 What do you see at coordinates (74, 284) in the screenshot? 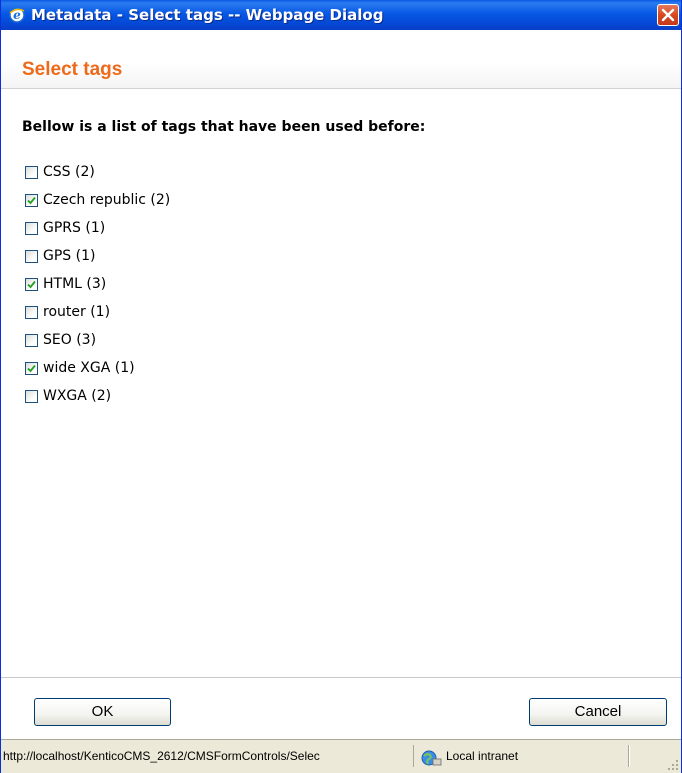
I see `tag-label: HTML (3)` at bounding box center [74, 284].